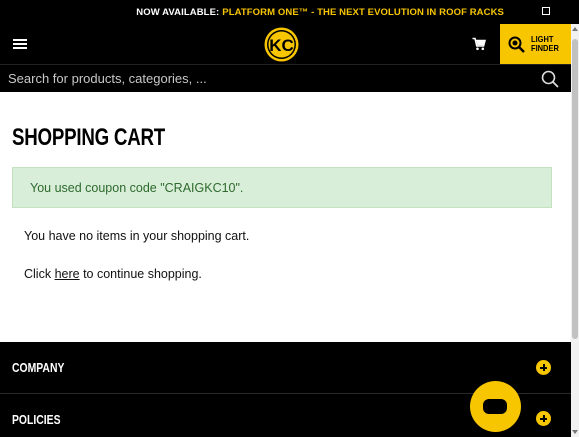  Describe the element at coordinates (550, 79) in the screenshot. I see `search-icon` at that location.